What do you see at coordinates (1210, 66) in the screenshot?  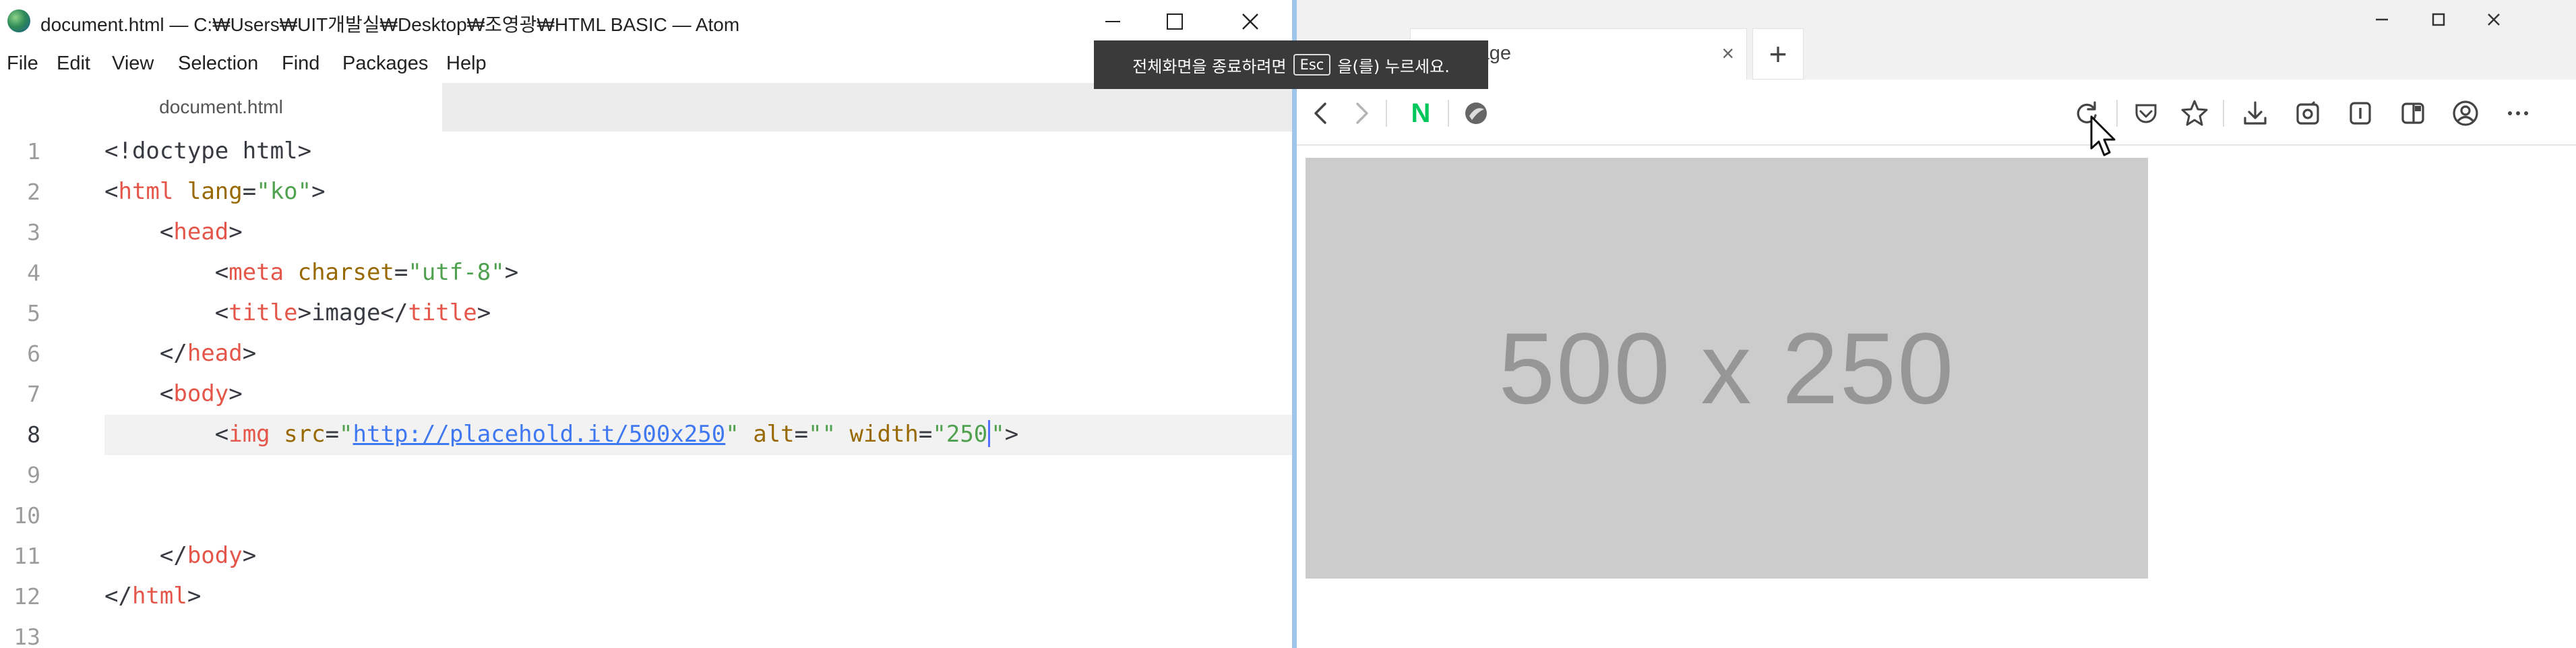 I see `tooltip-text-before: 전체화면을 종료하려면` at bounding box center [1210, 66].